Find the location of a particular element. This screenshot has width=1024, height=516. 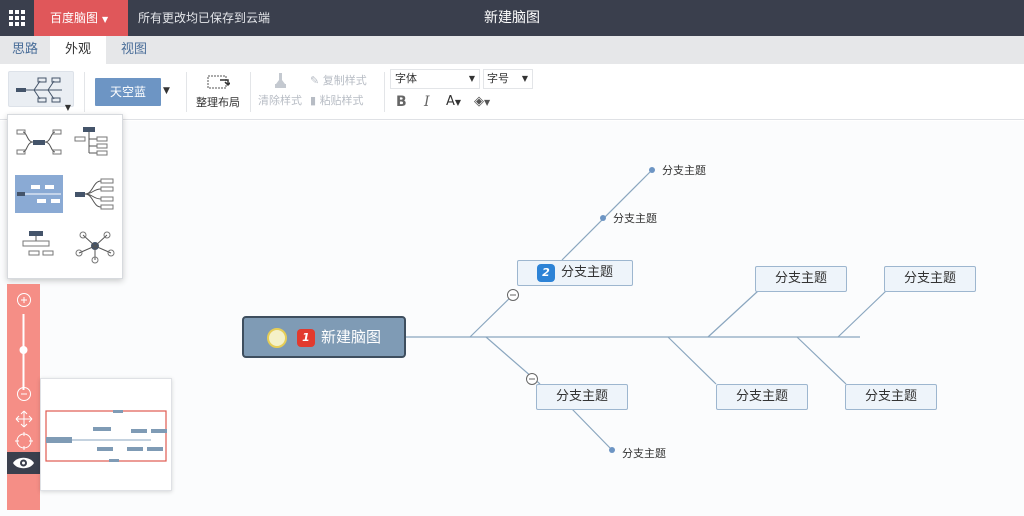

layout-option-mindmap is located at coordinates (39, 142).